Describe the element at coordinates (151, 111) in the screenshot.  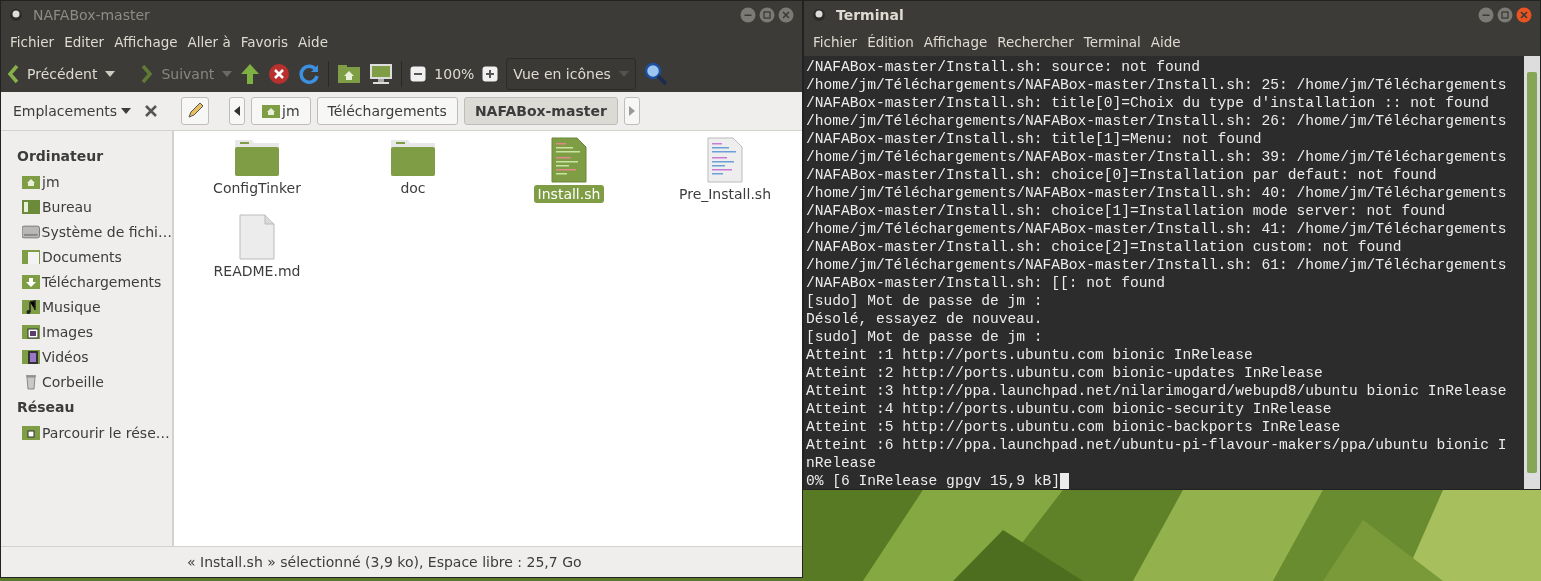
I see `close-icon` at that location.